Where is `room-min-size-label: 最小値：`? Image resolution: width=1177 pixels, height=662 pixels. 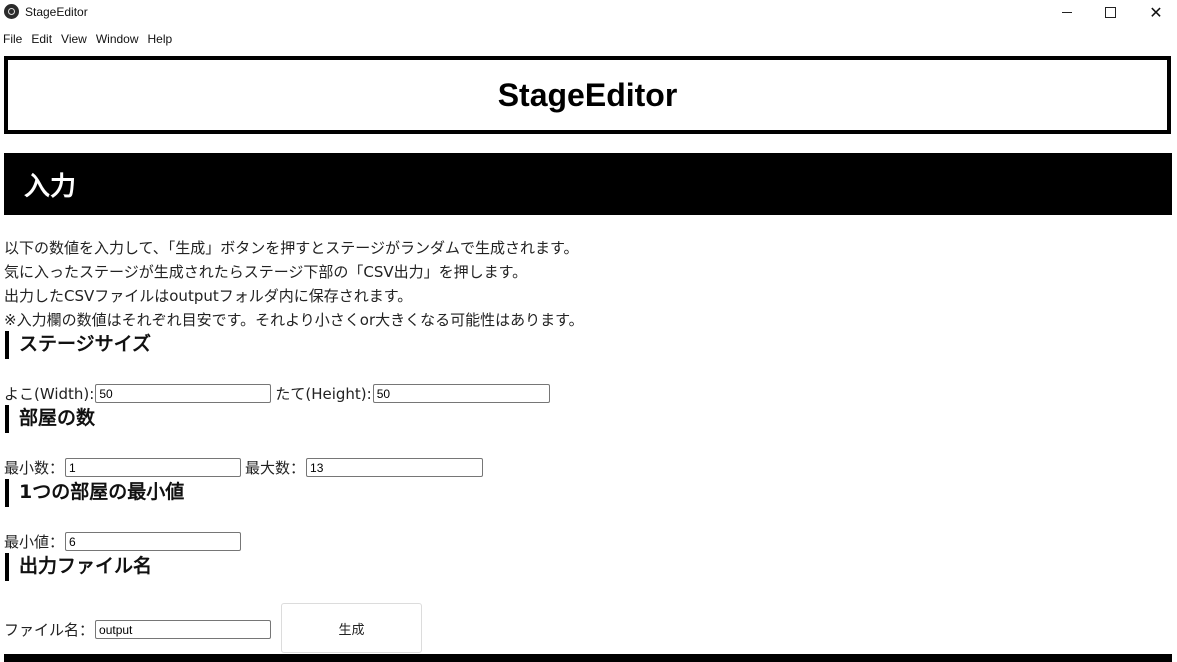 room-min-size-label: 最小値： is located at coordinates (34, 542).